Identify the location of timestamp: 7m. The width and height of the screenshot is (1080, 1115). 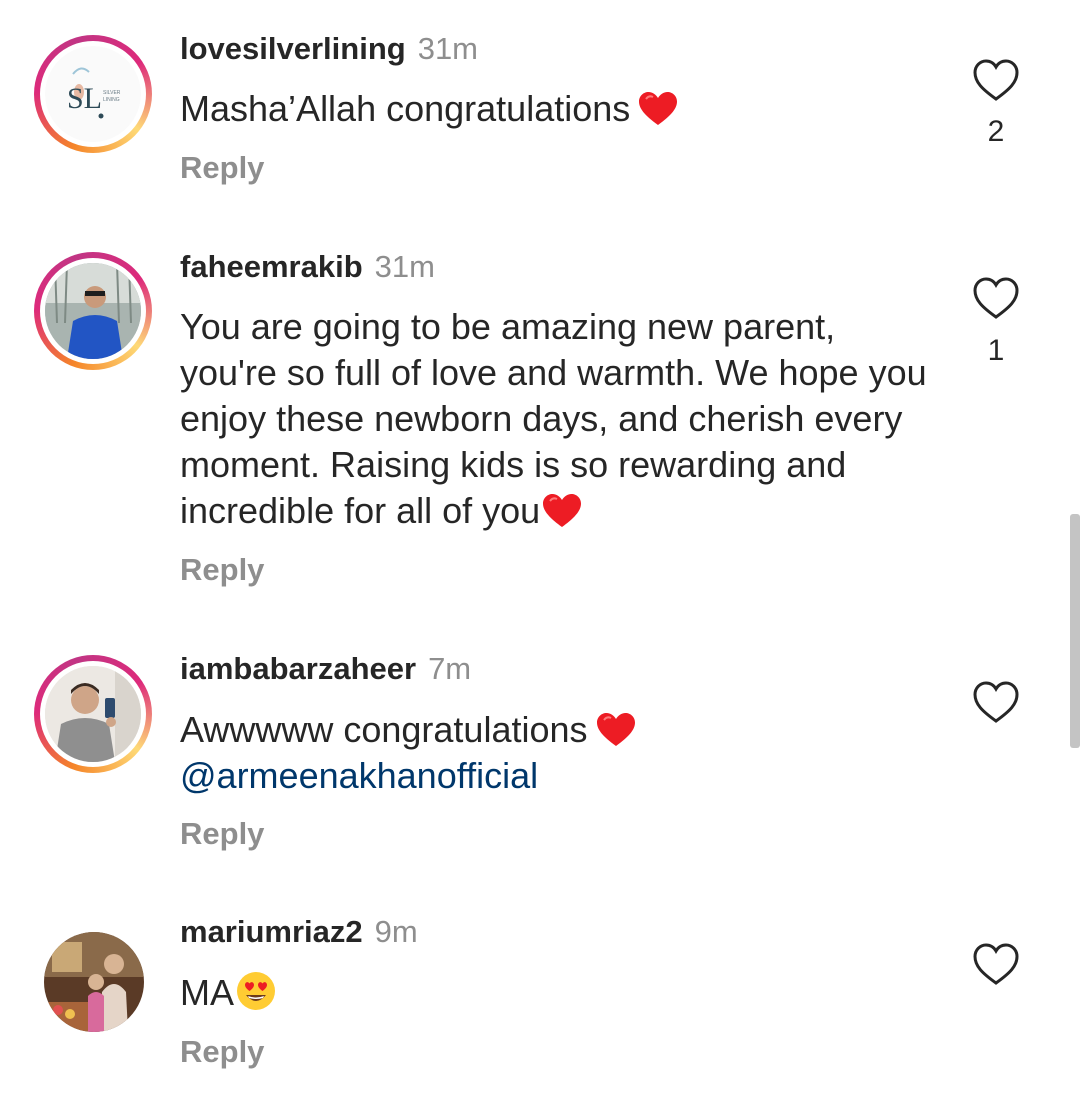
(450, 668).